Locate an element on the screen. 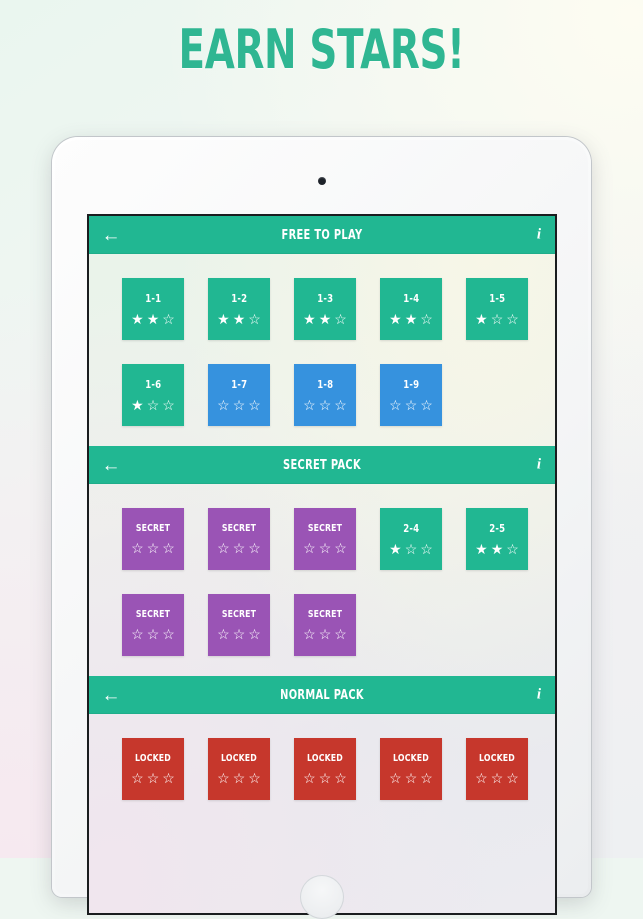 The width and height of the screenshot is (643, 919). level-tile: 1-7 ☆ ☆ ☆ is located at coordinates (239, 395).